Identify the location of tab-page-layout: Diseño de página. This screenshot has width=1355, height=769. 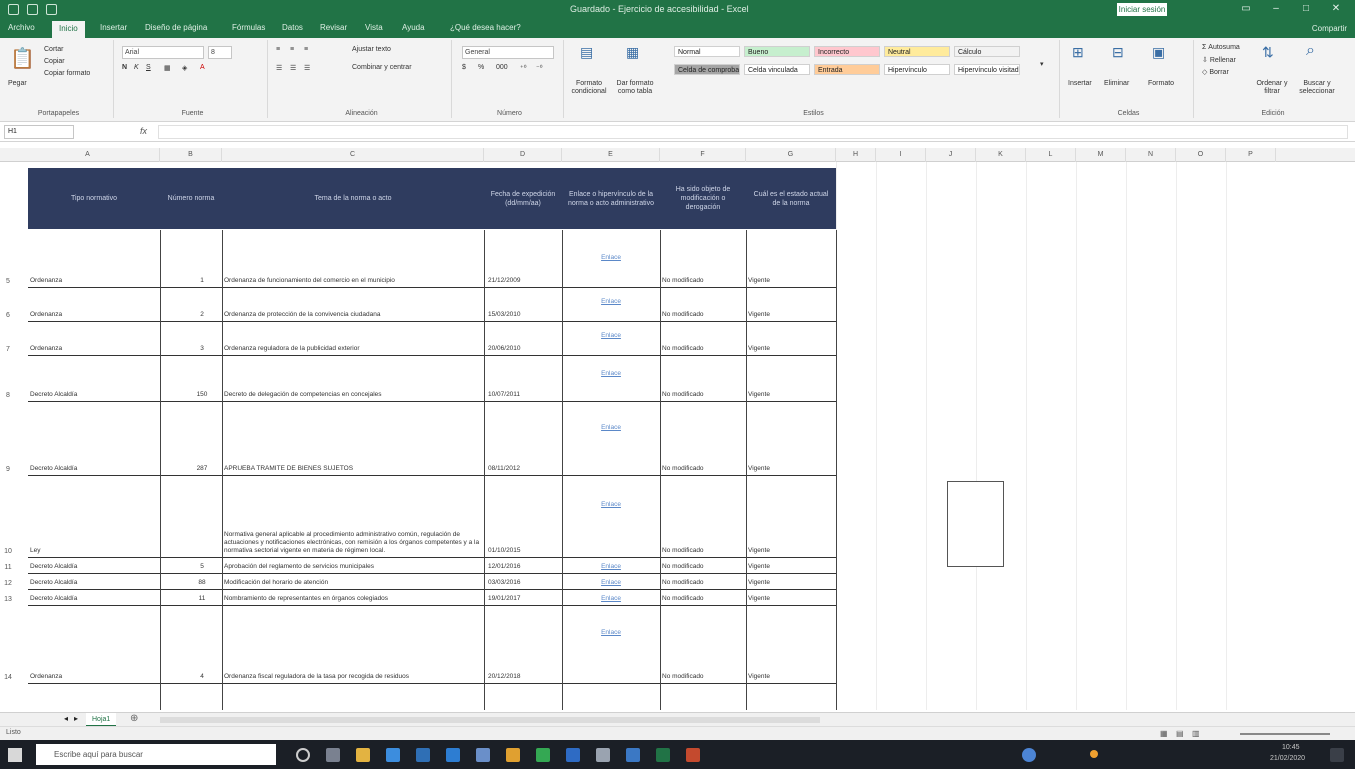
(176, 27).